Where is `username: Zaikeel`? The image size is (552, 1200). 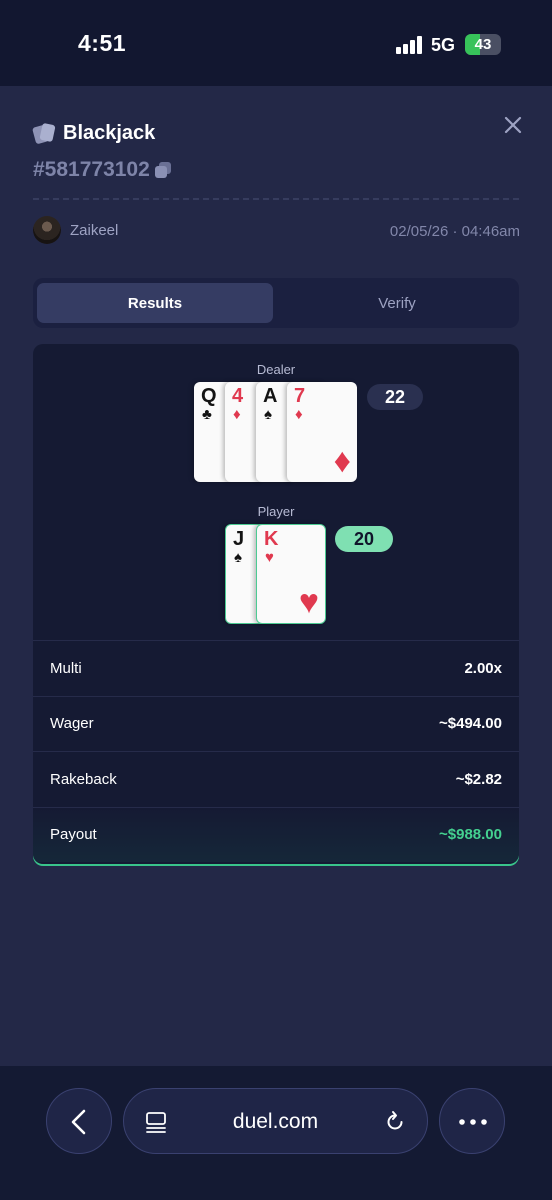 username: Zaikeel is located at coordinates (94, 230).